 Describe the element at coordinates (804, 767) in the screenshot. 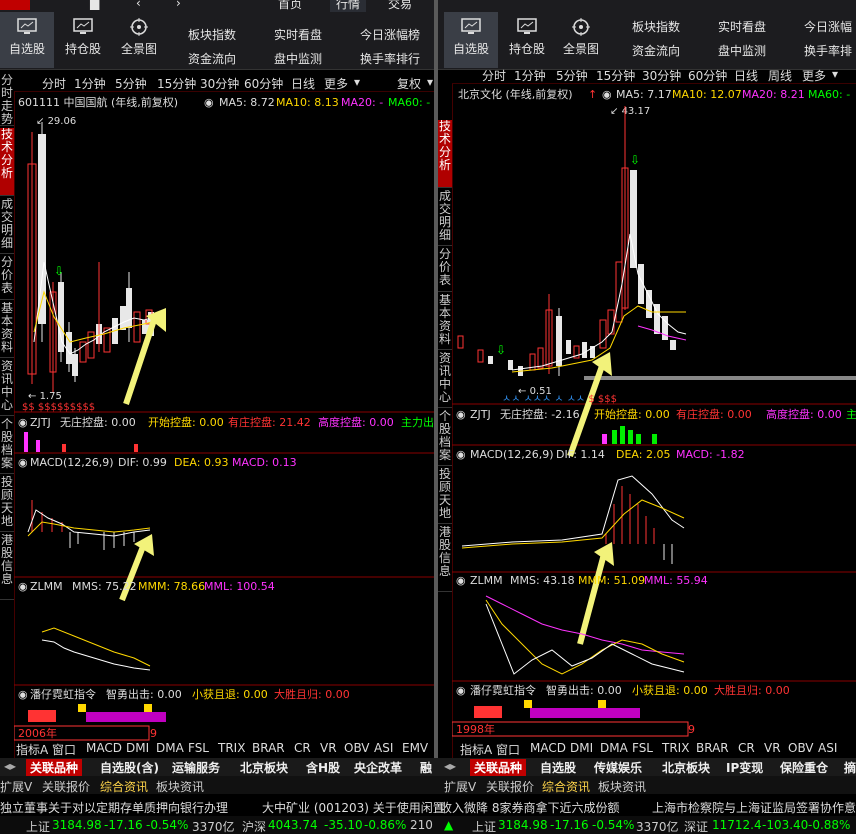

I see `tab-insurance: 保险重仓` at that location.